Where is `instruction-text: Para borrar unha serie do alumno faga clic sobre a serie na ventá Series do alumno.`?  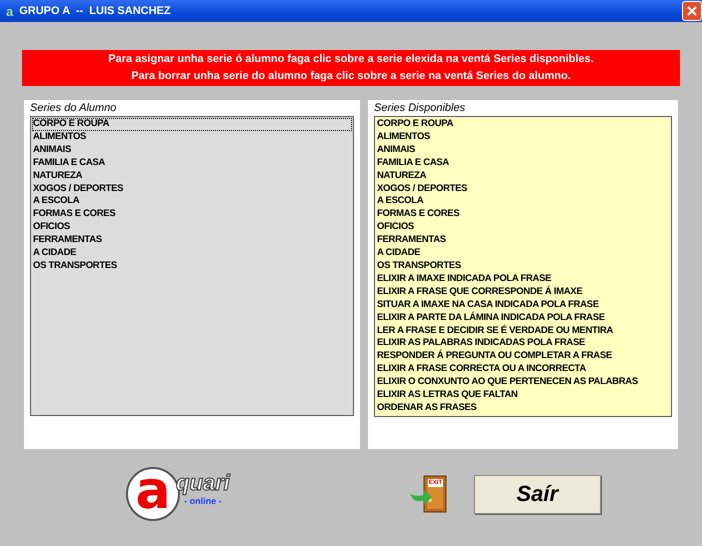 instruction-text: Para borrar unha serie do alumno faga clic sobre a serie na ventá Series do alumno. is located at coordinates (351, 76).